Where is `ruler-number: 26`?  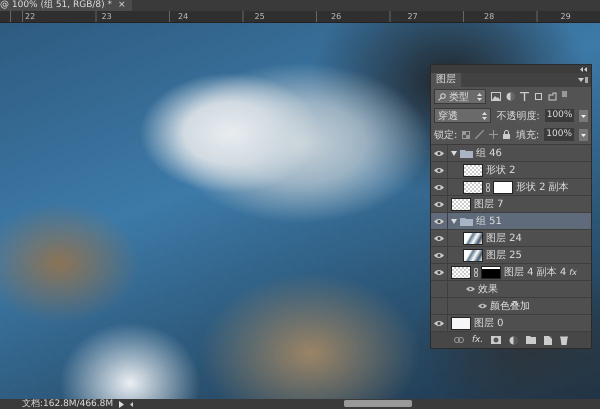 ruler-number: 26 is located at coordinates (336, 16).